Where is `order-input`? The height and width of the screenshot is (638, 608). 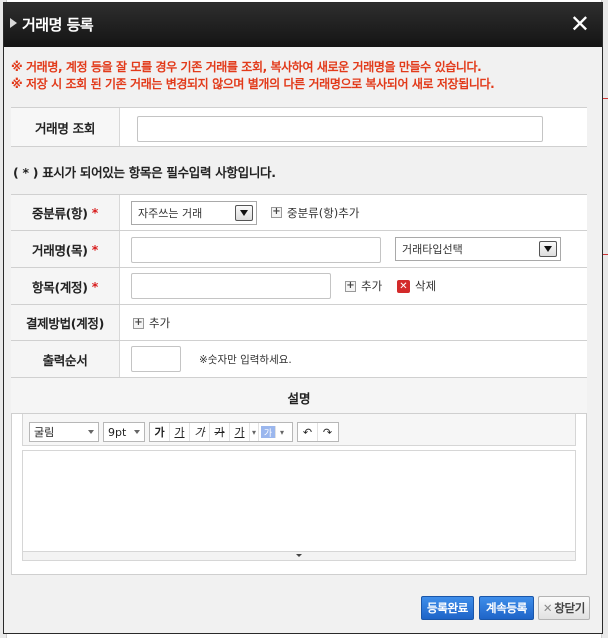 order-input is located at coordinates (156, 359).